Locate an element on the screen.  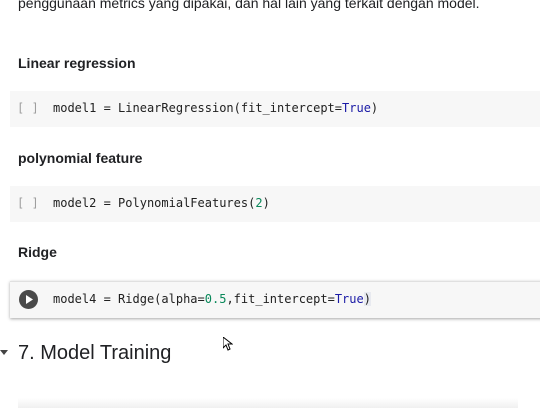
heading-polynomial-feature: polynomial feature is located at coordinates (80, 158).